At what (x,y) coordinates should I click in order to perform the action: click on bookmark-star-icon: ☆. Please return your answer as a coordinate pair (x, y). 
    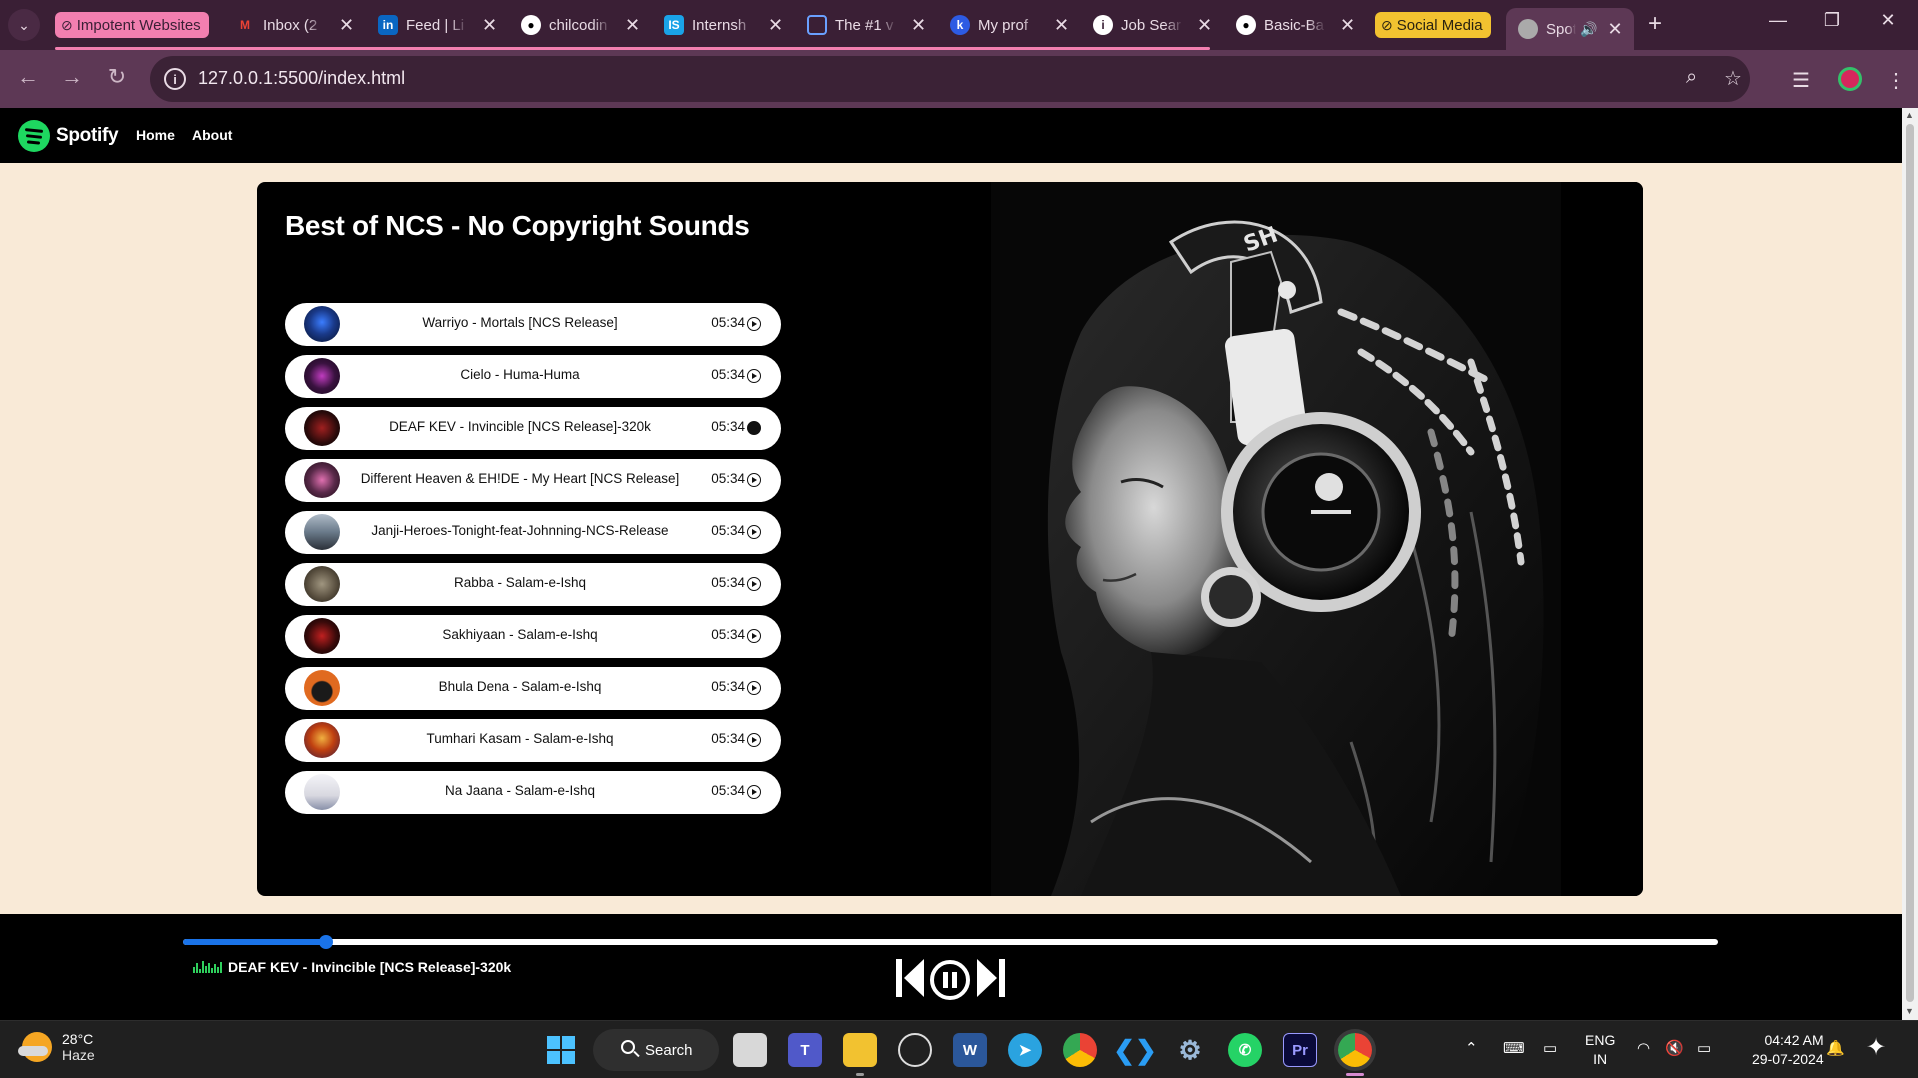
    Looking at the image, I should click on (1733, 78).